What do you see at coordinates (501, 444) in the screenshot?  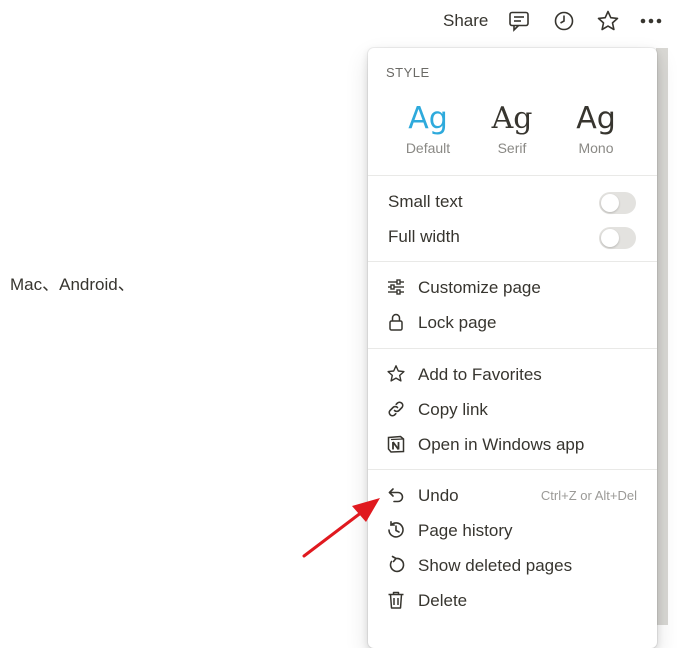 I see `open-in-windows-app-label: Open in Windows app` at bounding box center [501, 444].